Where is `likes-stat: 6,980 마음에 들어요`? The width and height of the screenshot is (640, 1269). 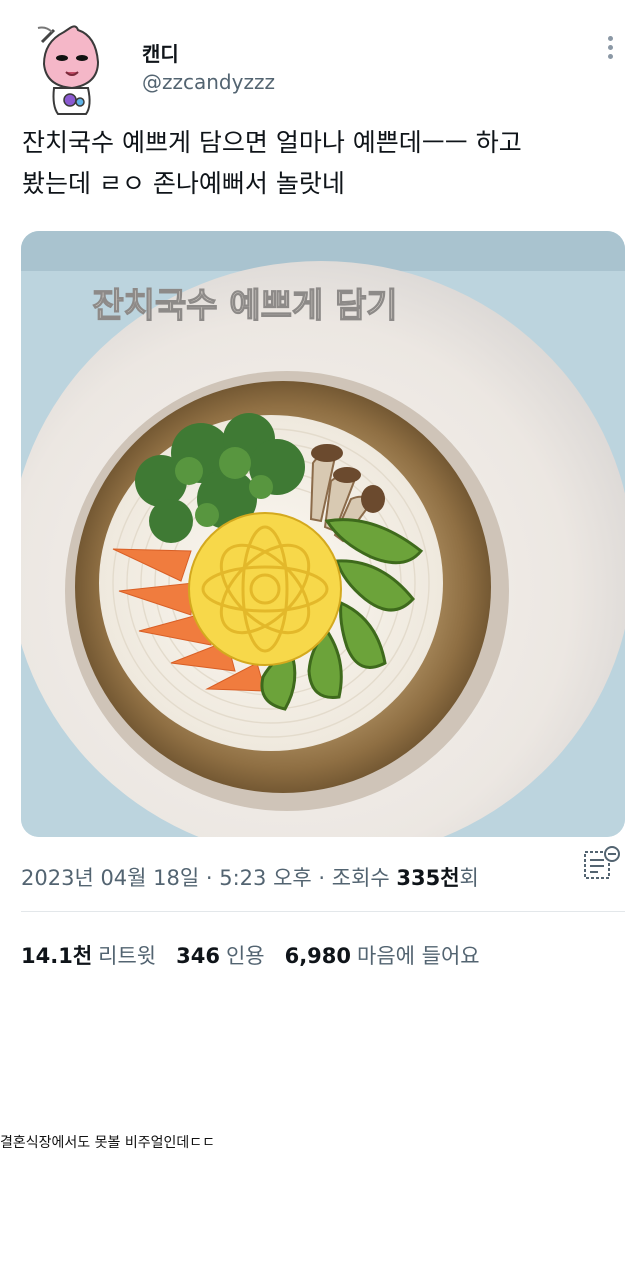 likes-stat: 6,980 마음에 들어요 is located at coordinates (382, 955).